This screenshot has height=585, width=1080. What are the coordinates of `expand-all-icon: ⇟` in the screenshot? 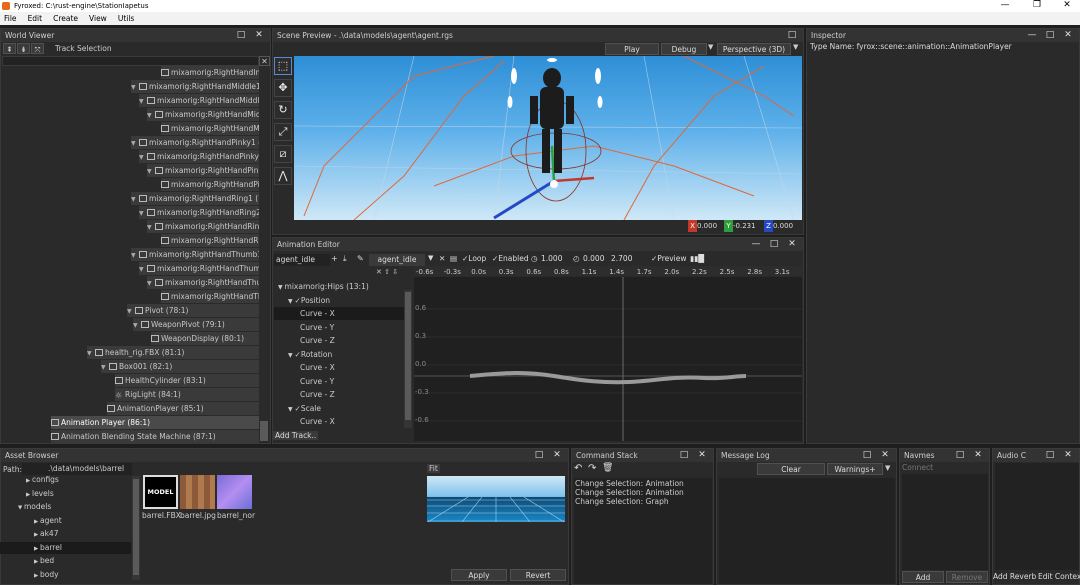 It's located at (23, 48).